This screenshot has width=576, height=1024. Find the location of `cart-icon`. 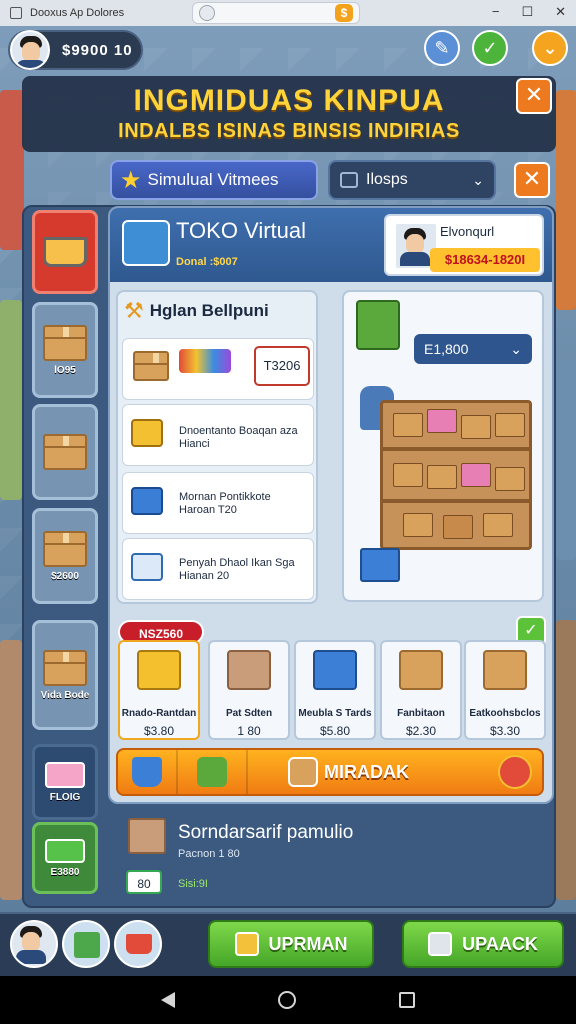

cart-icon is located at coordinates (65, 252).